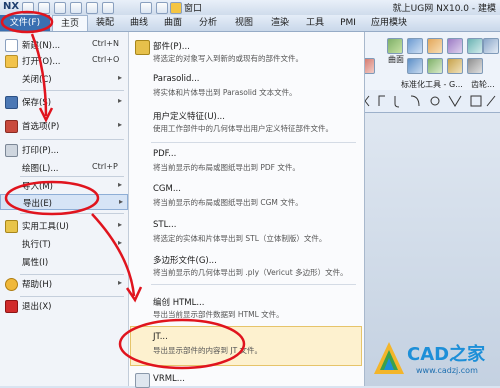 This screenshot has height=388, width=500. What do you see at coordinates (11, 150) in the screenshot?
I see `printer-icon` at bounding box center [11, 150].